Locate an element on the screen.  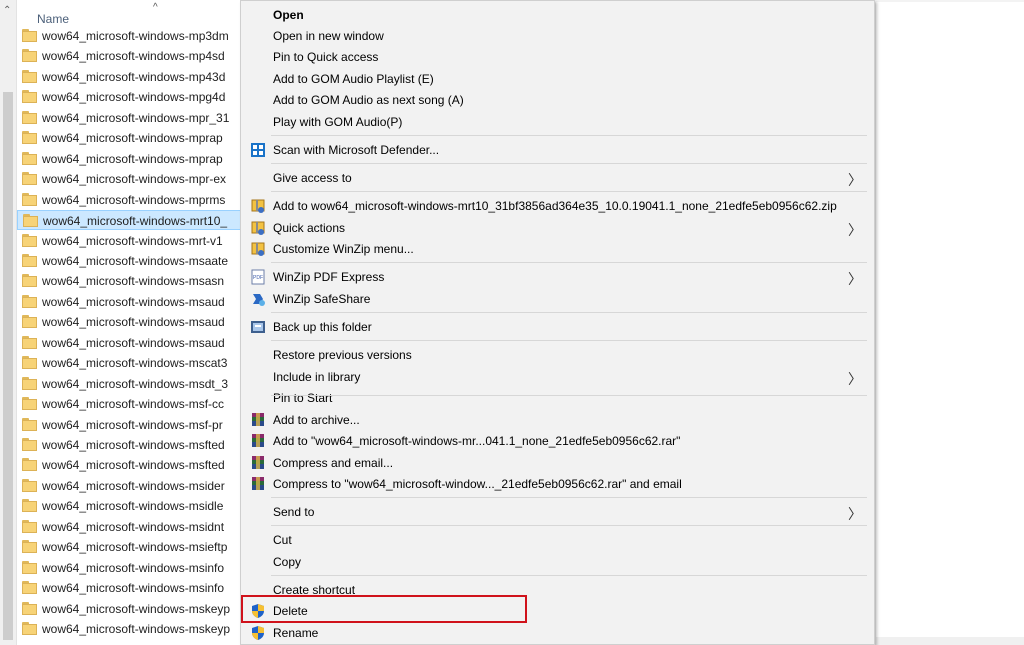
menu-item-quick-actions: Quick actions 〉 is located at coordinates (557, 227).